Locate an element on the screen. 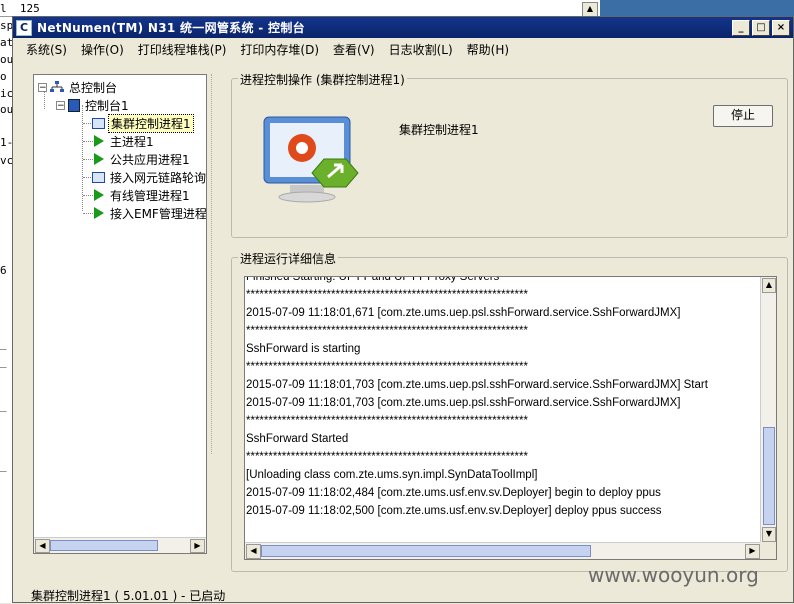  menu-view: 查看(V) is located at coordinates (354, 49).